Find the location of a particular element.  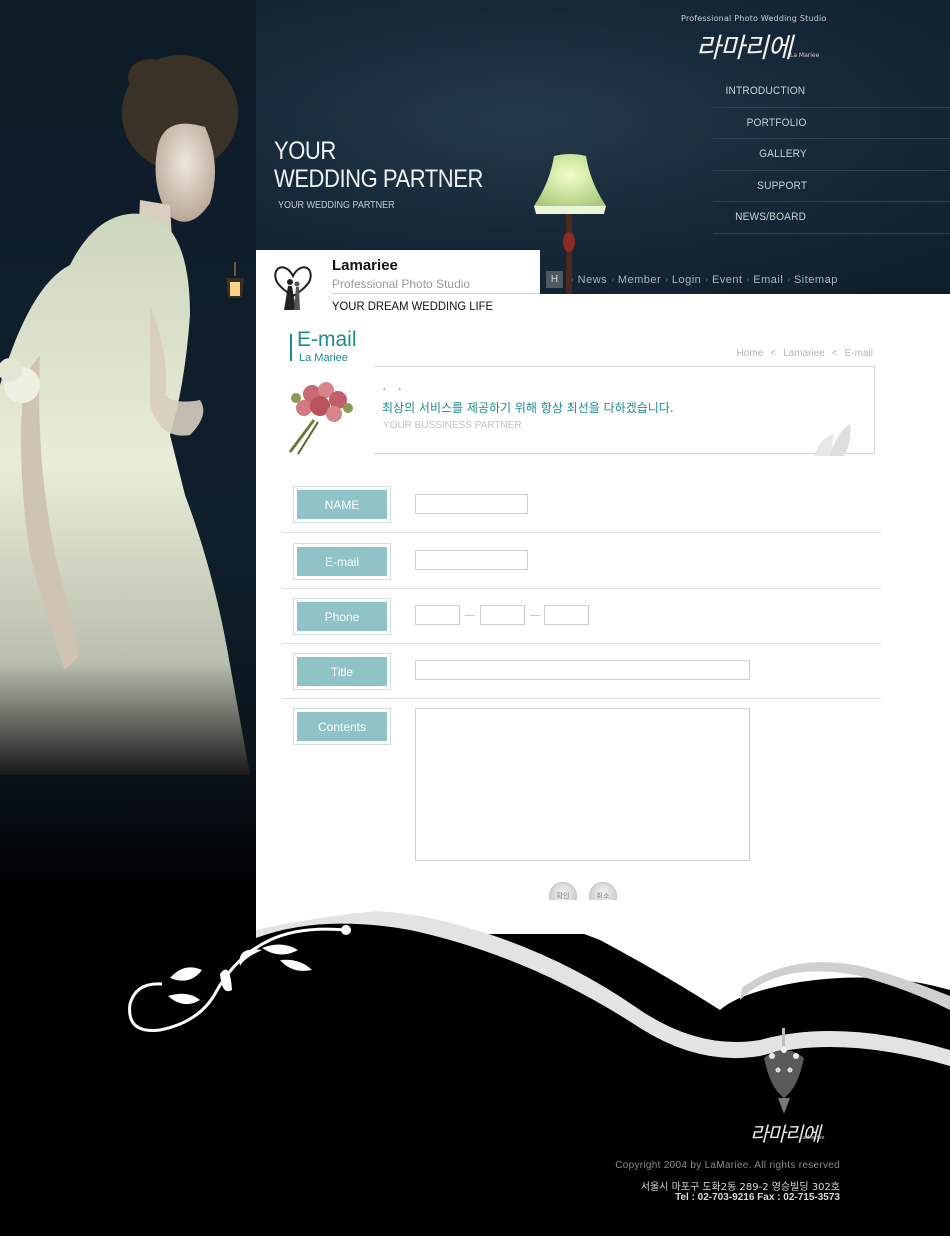

nav-label: GALLERY is located at coordinates (783, 154).